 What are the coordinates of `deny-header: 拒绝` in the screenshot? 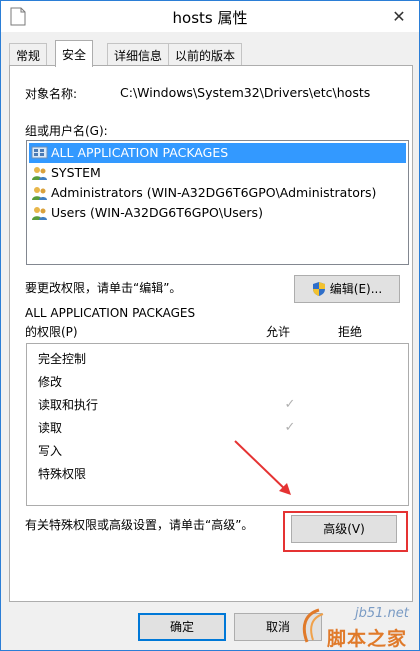 It's located at (350, 332).